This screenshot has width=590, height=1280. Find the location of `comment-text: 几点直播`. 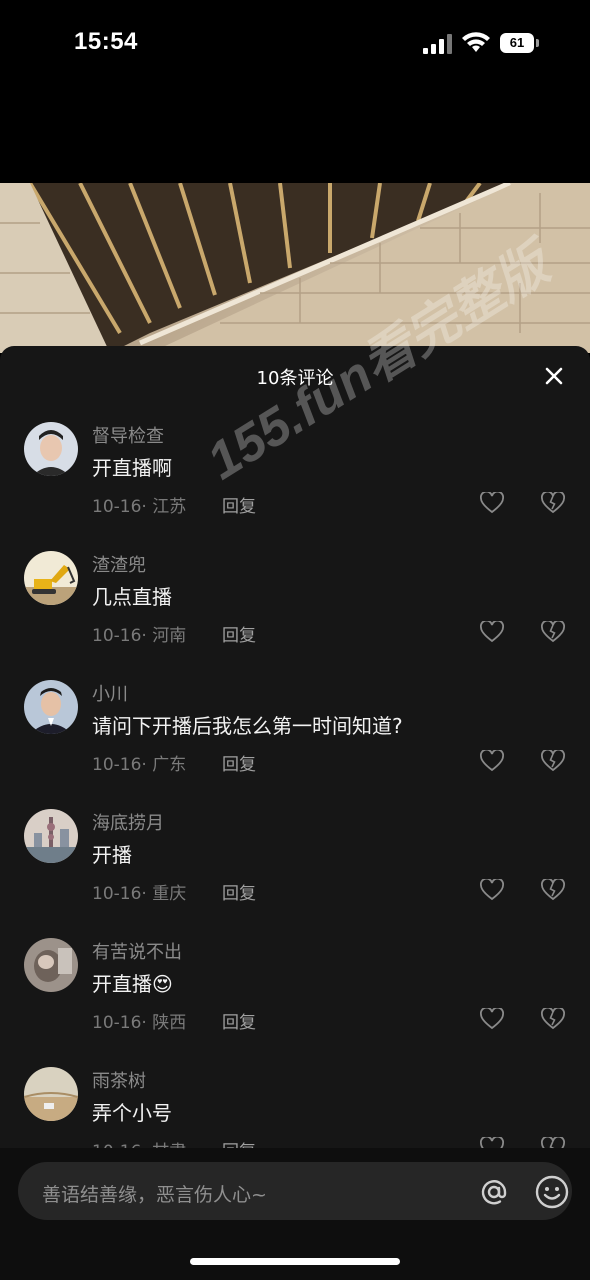

comment-text: 几点直播 is located at coordinates (132, 597).